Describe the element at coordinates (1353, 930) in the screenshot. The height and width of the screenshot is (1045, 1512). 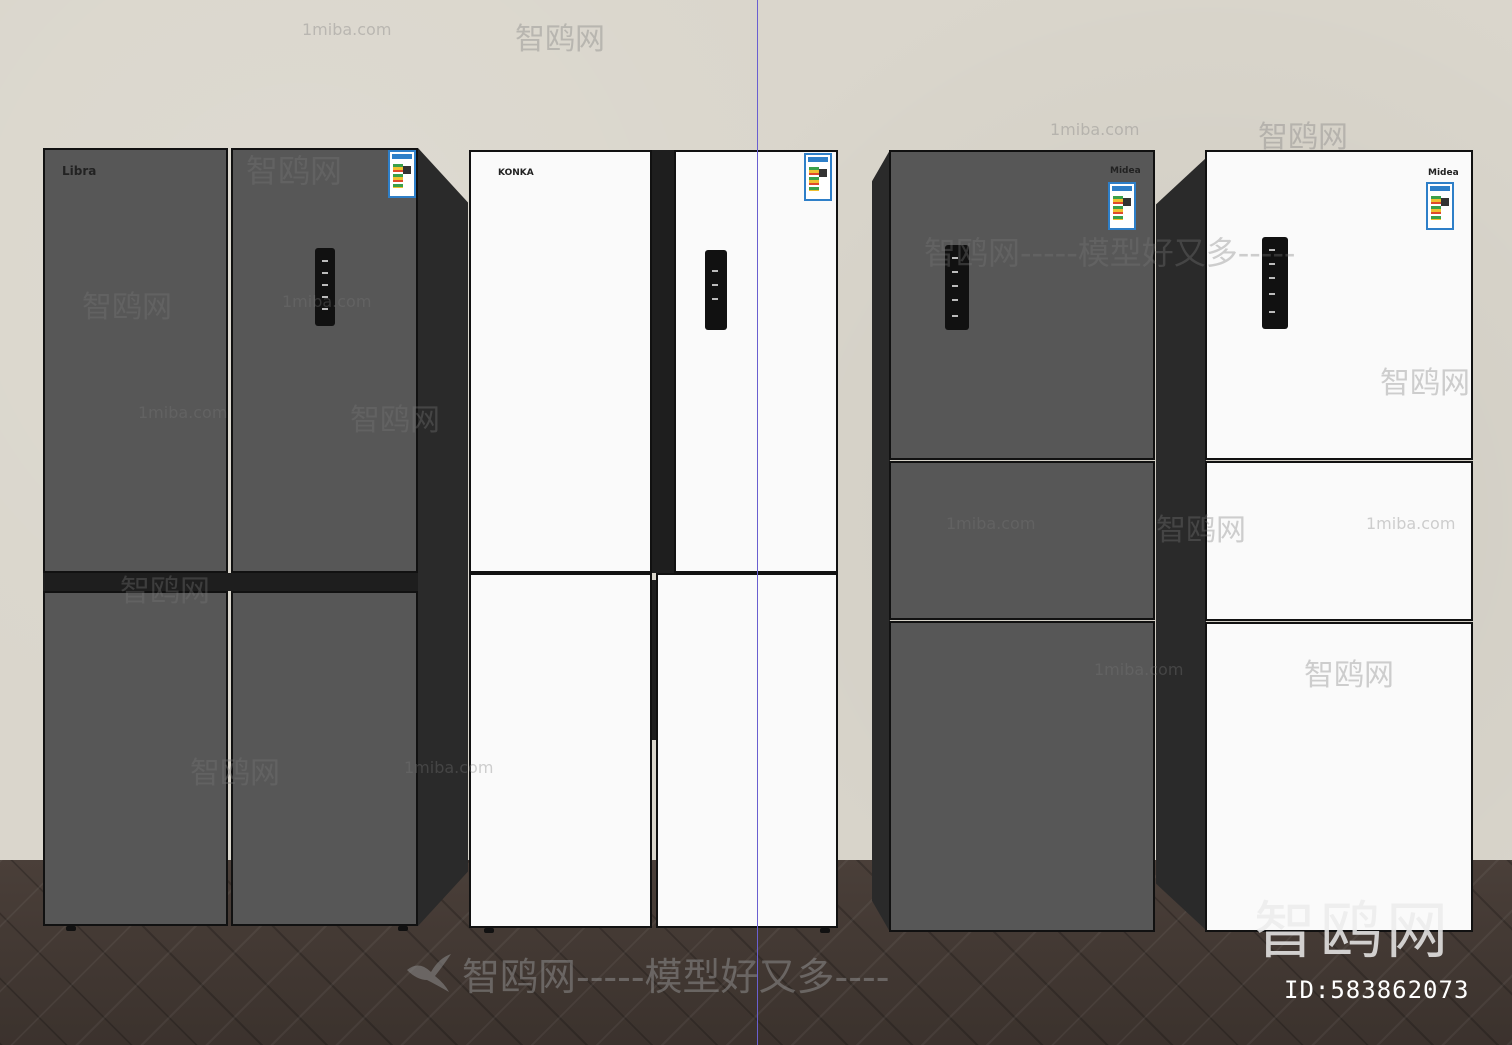
I see `bottom-logo-text: 智鸥网` at that location.